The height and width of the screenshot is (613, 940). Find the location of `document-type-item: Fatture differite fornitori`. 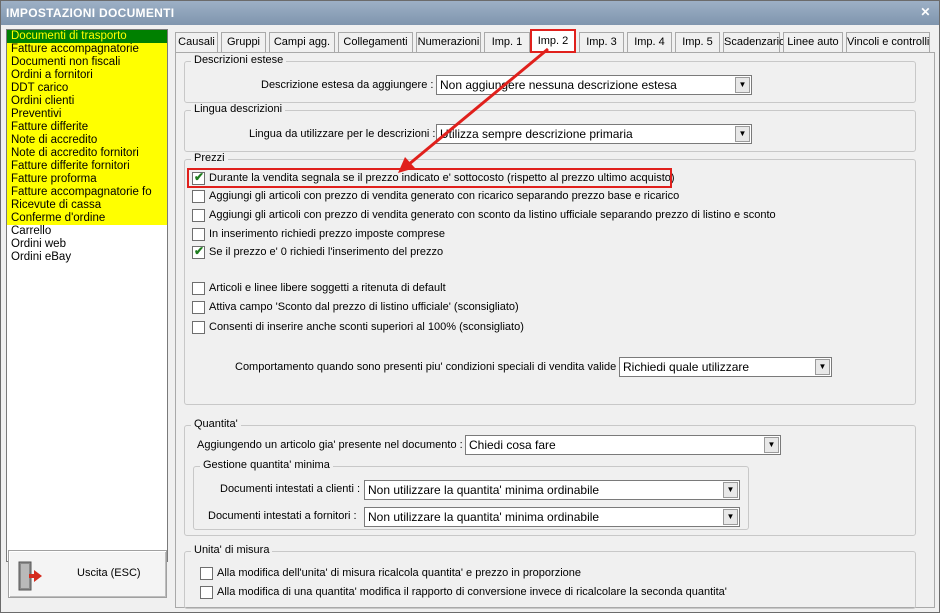

document-type-item: Fatture differite fornitori is located at coordinates (87, 166).